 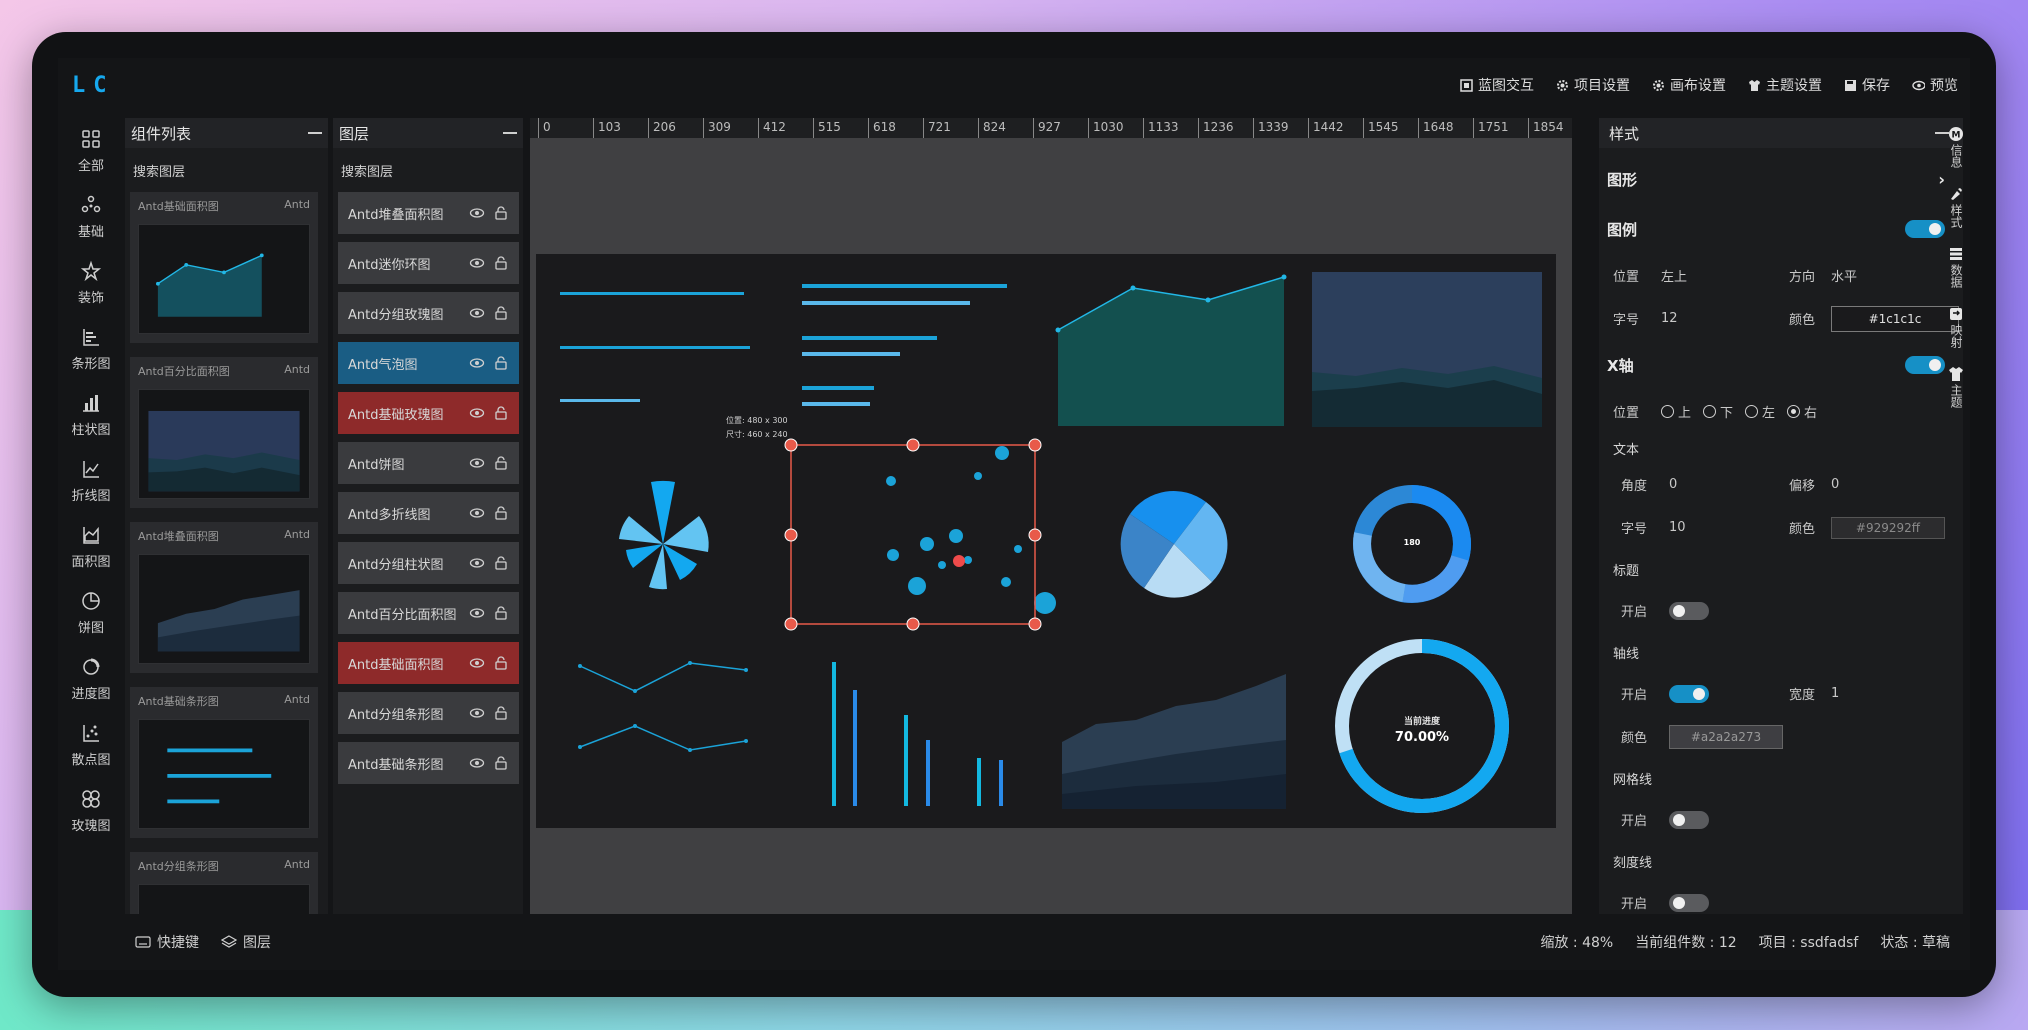 I want to click on xaxis-size-input: 10, so click(x=1729, y=527).